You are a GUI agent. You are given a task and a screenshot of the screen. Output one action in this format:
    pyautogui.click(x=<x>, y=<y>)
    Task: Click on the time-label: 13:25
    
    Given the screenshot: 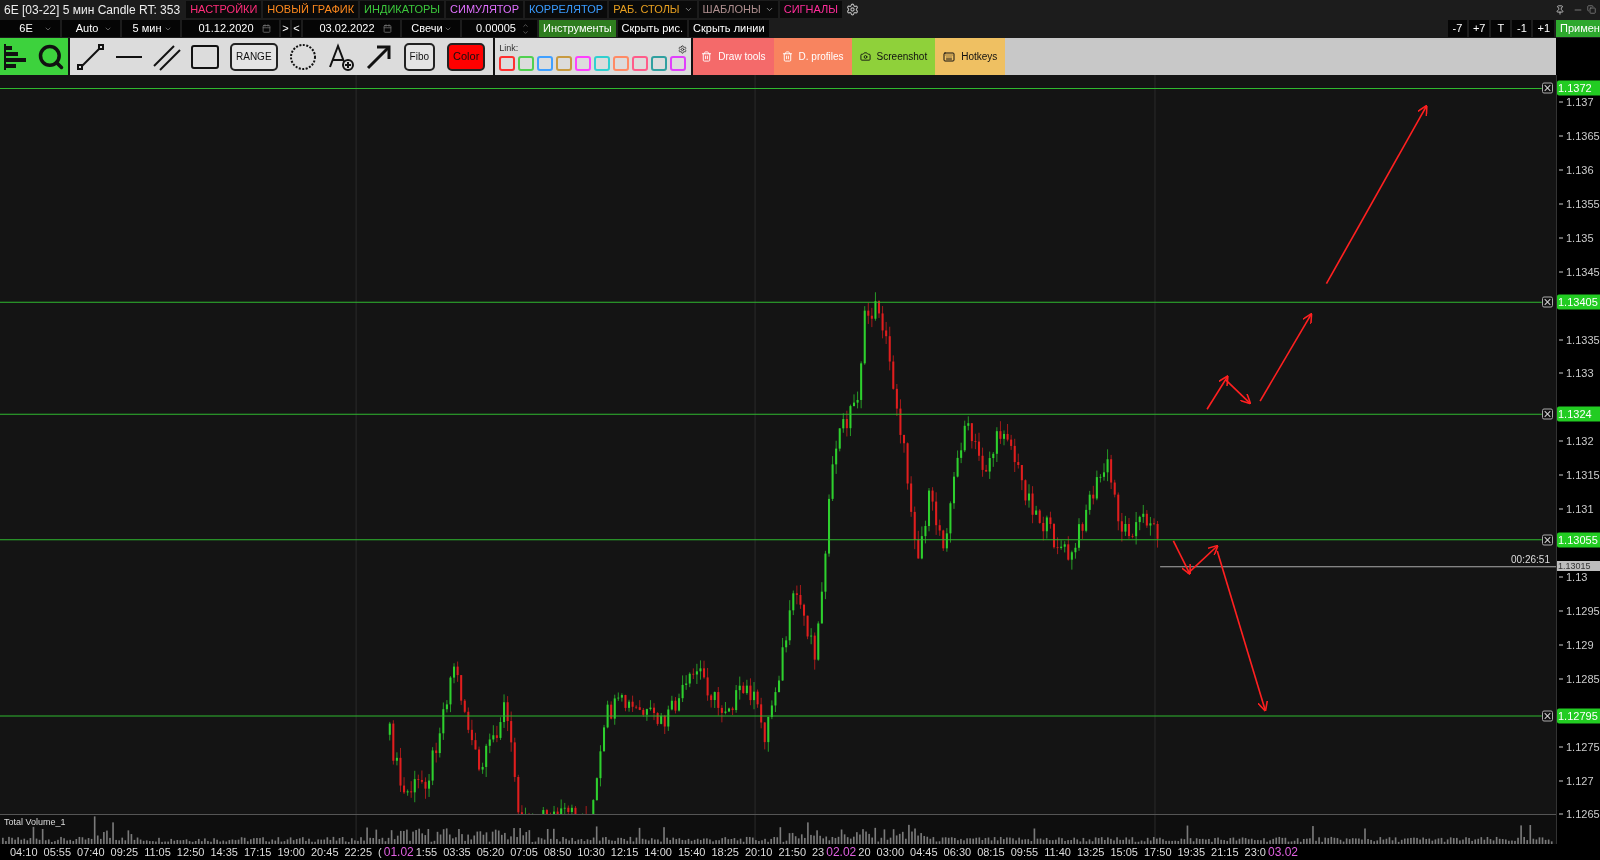 What is the action you would take?
    pyautogui.click(x=1090, y=852)
    